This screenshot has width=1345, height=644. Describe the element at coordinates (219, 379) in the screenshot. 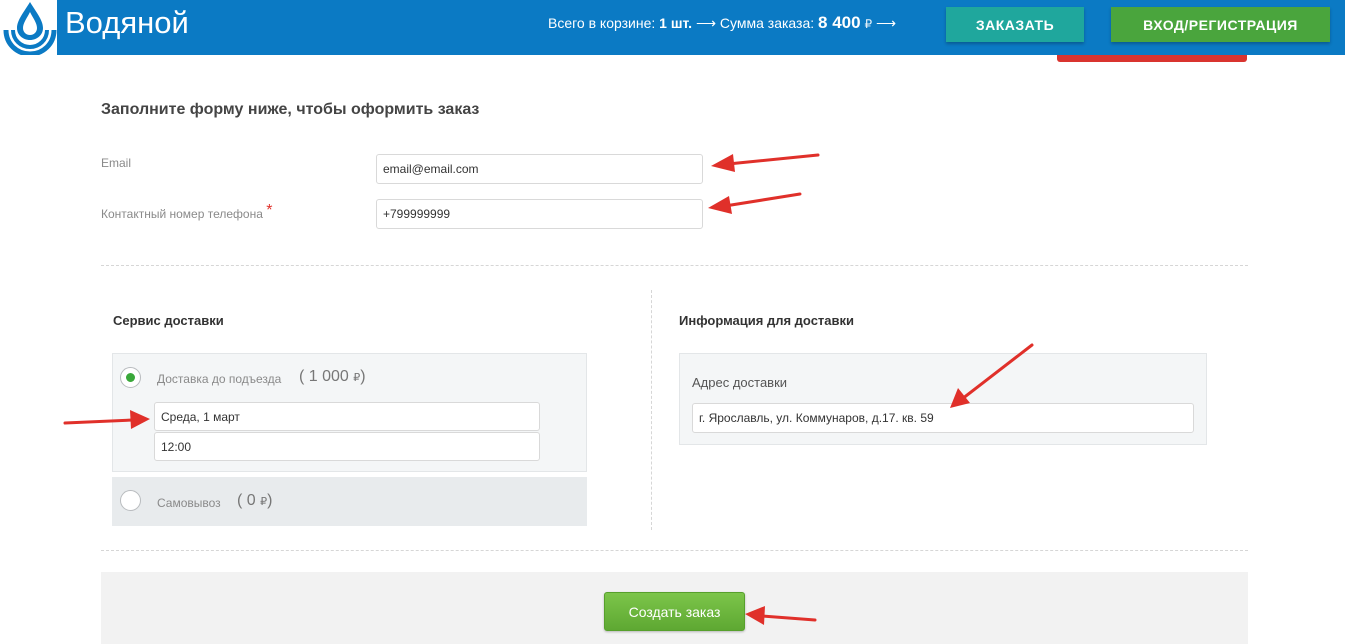

I see `door-delivery-label: Доставка до подъезда` at that location.